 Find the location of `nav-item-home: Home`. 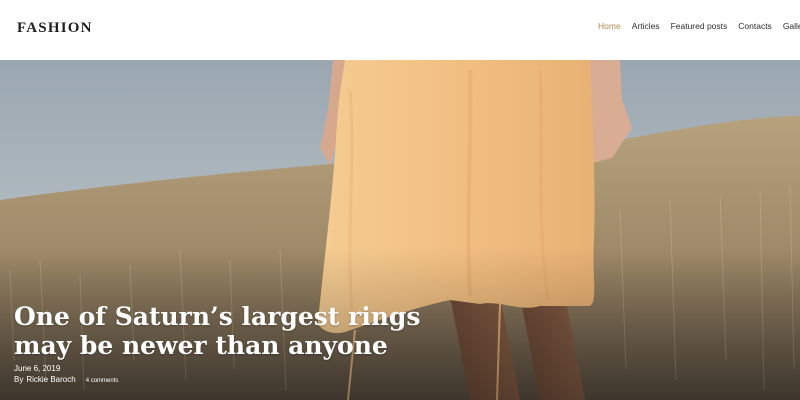

nav-item-home: Home is located at coordinates (609, 26).